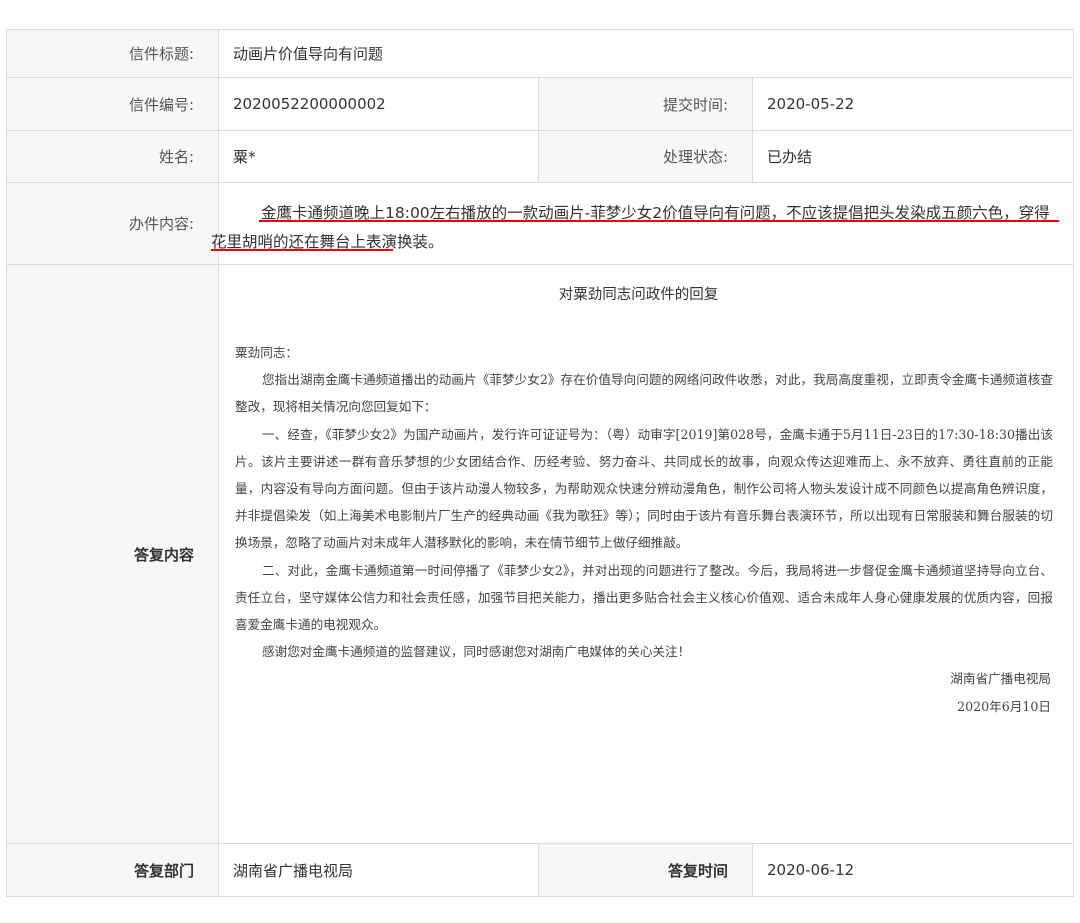 The height and width of the screenshot is (923, 1080). What do you see at coordinates (913, 104) in the screenshot?
I see `submit-time-value: 2020-05-22` at bounding box center [913, 104].